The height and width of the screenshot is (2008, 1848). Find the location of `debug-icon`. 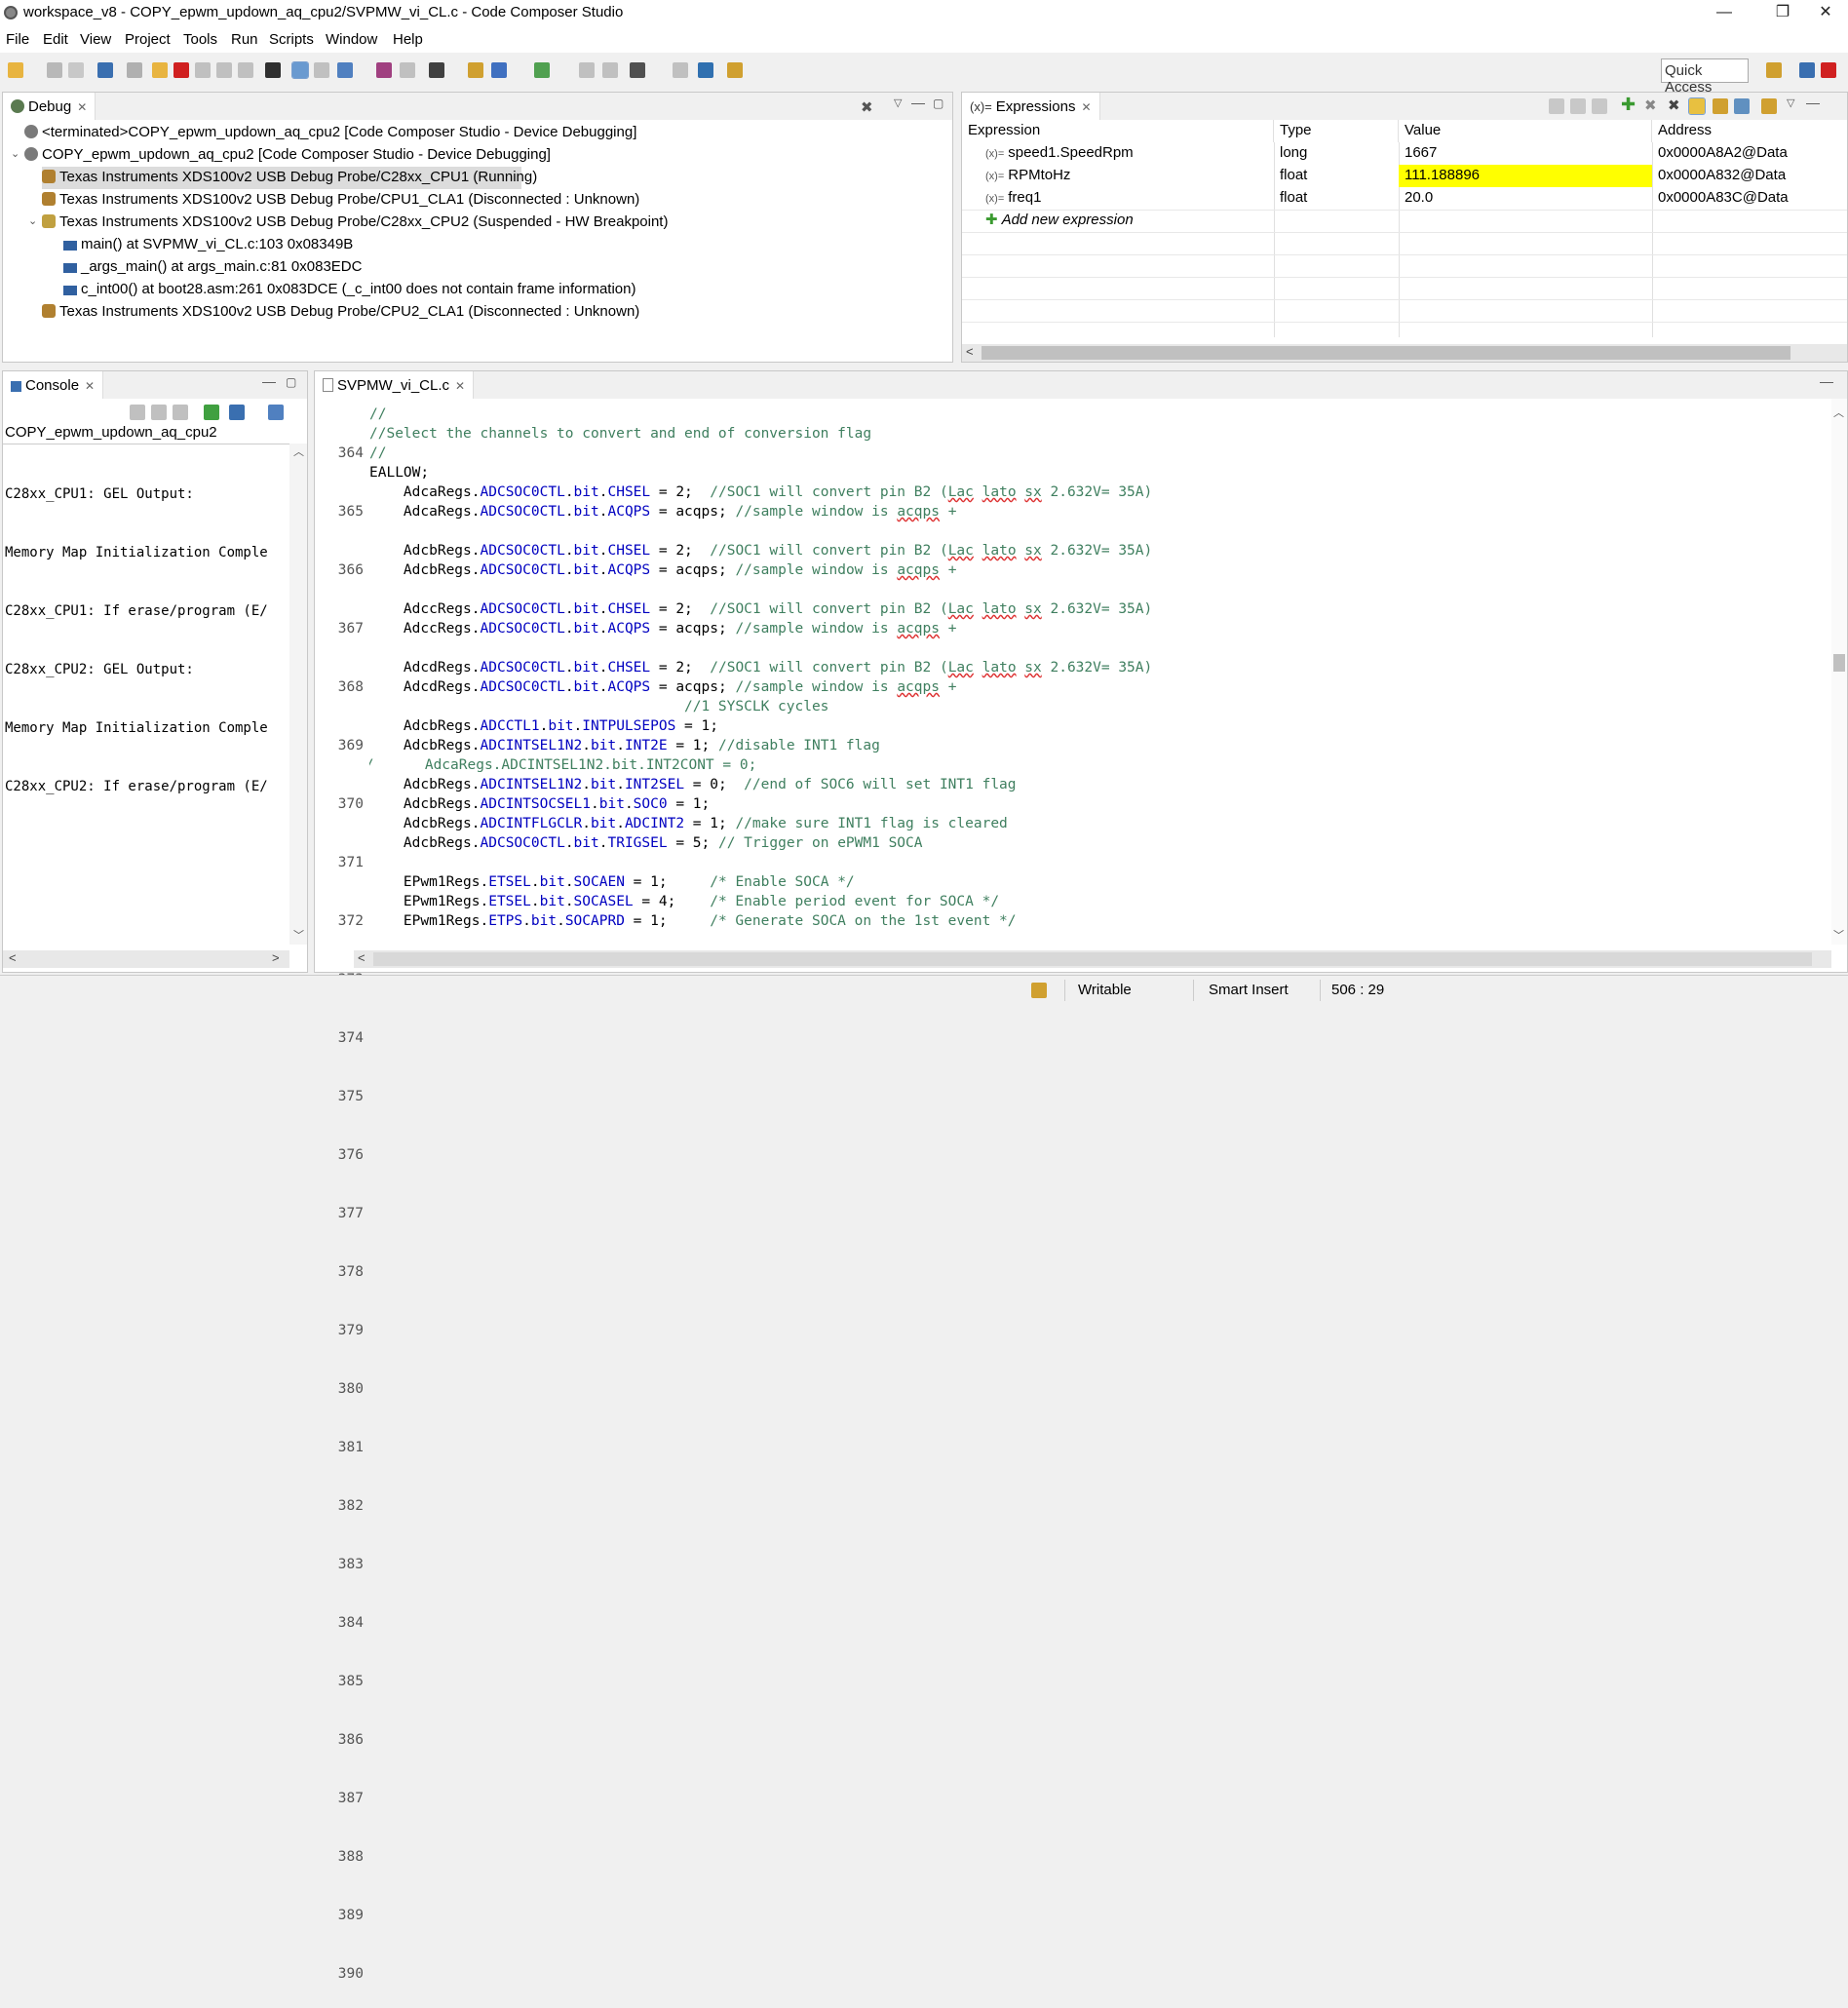

debug-icon is located at coordinates (499, 70).